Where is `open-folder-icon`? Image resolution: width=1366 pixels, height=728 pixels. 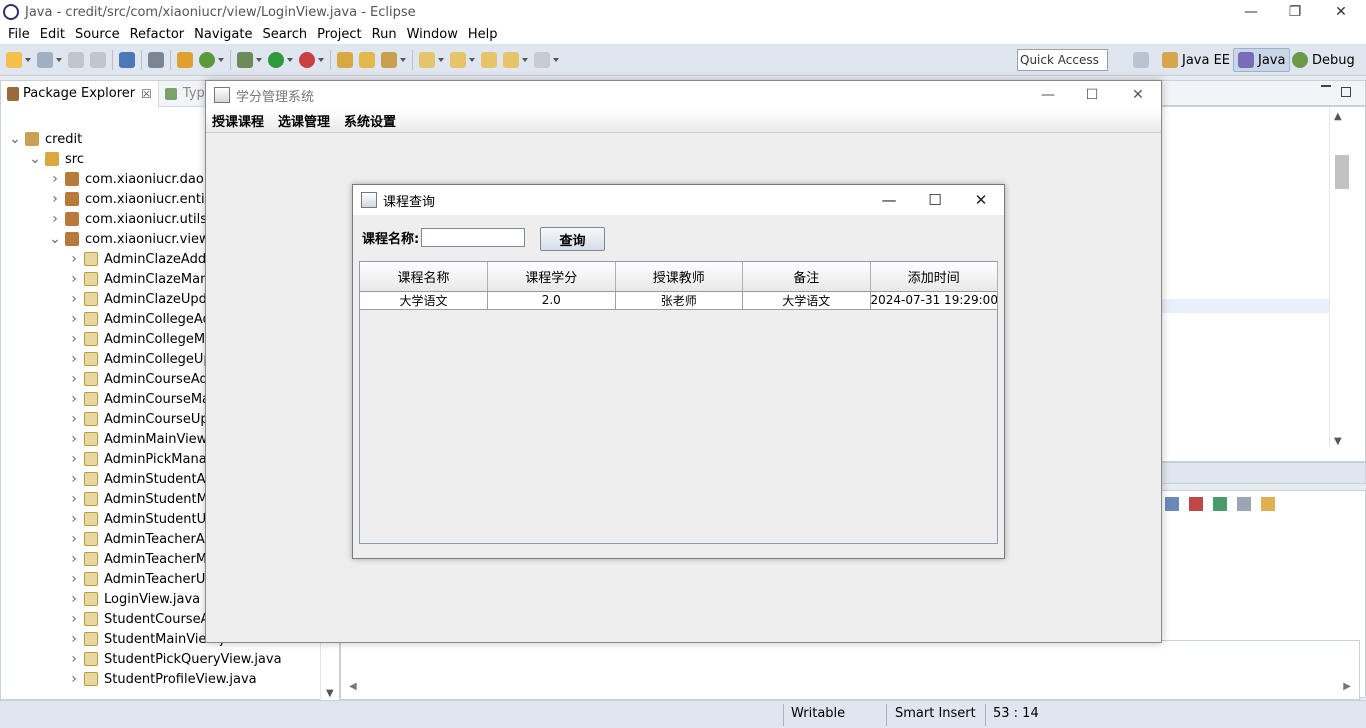
open-folder-icon is located at coordinates (367, 59).